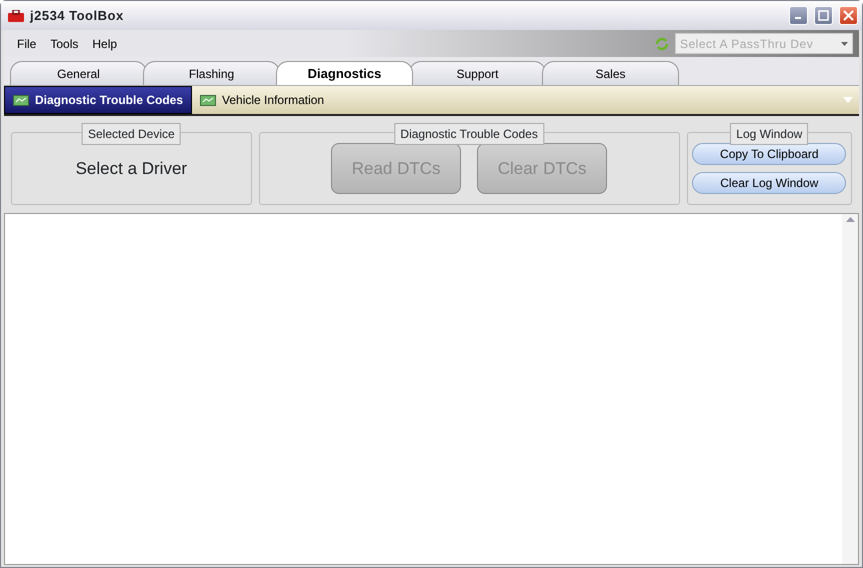 This screenshot has height=568, width=863. Describe the element at coordinates (344, 73) in the screenshot. I see `tab: Diagnostics` at that location.